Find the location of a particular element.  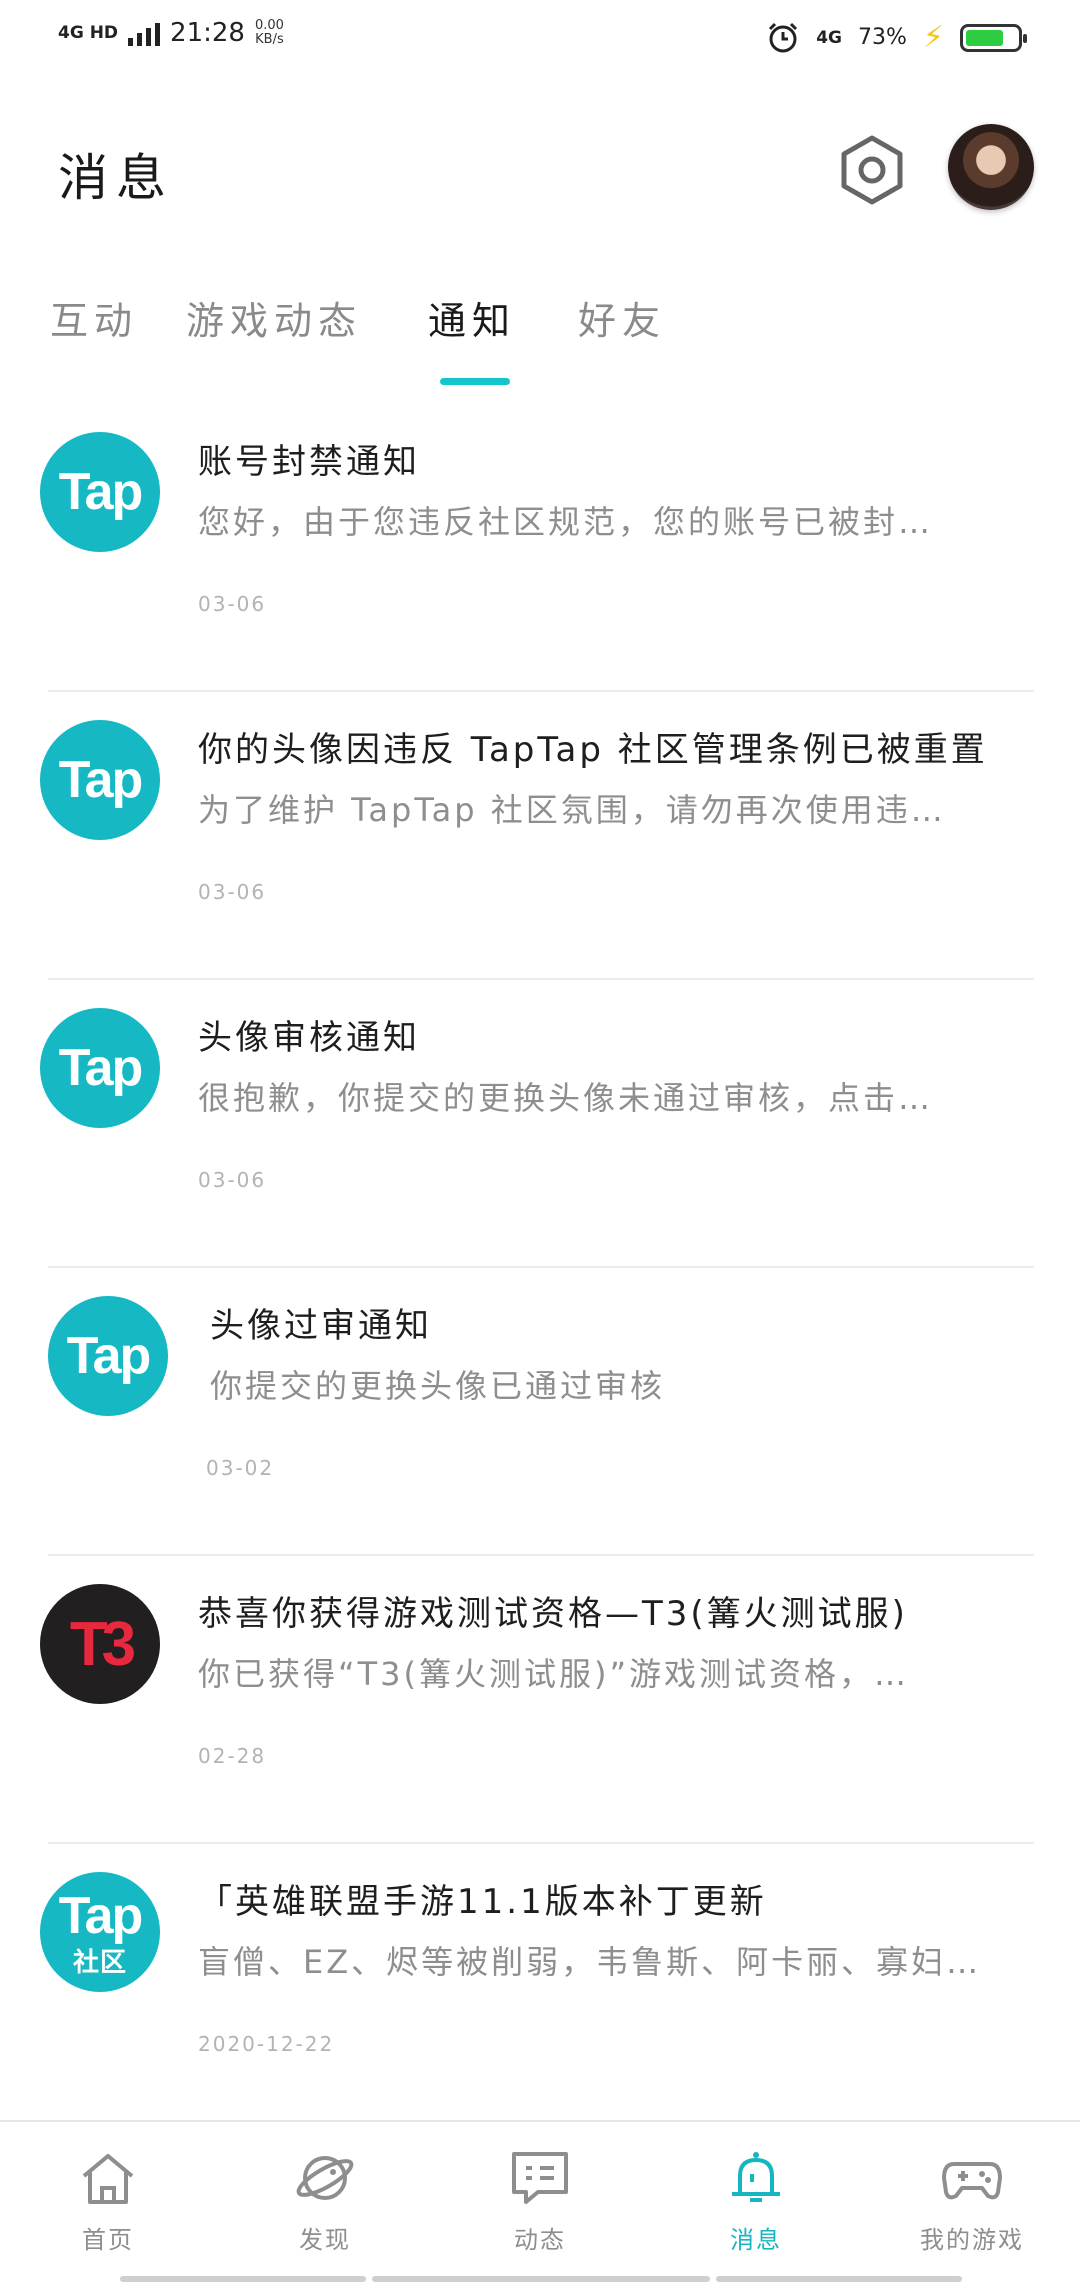

tab-notifications: 通知 is located at coordinates (472, 317).